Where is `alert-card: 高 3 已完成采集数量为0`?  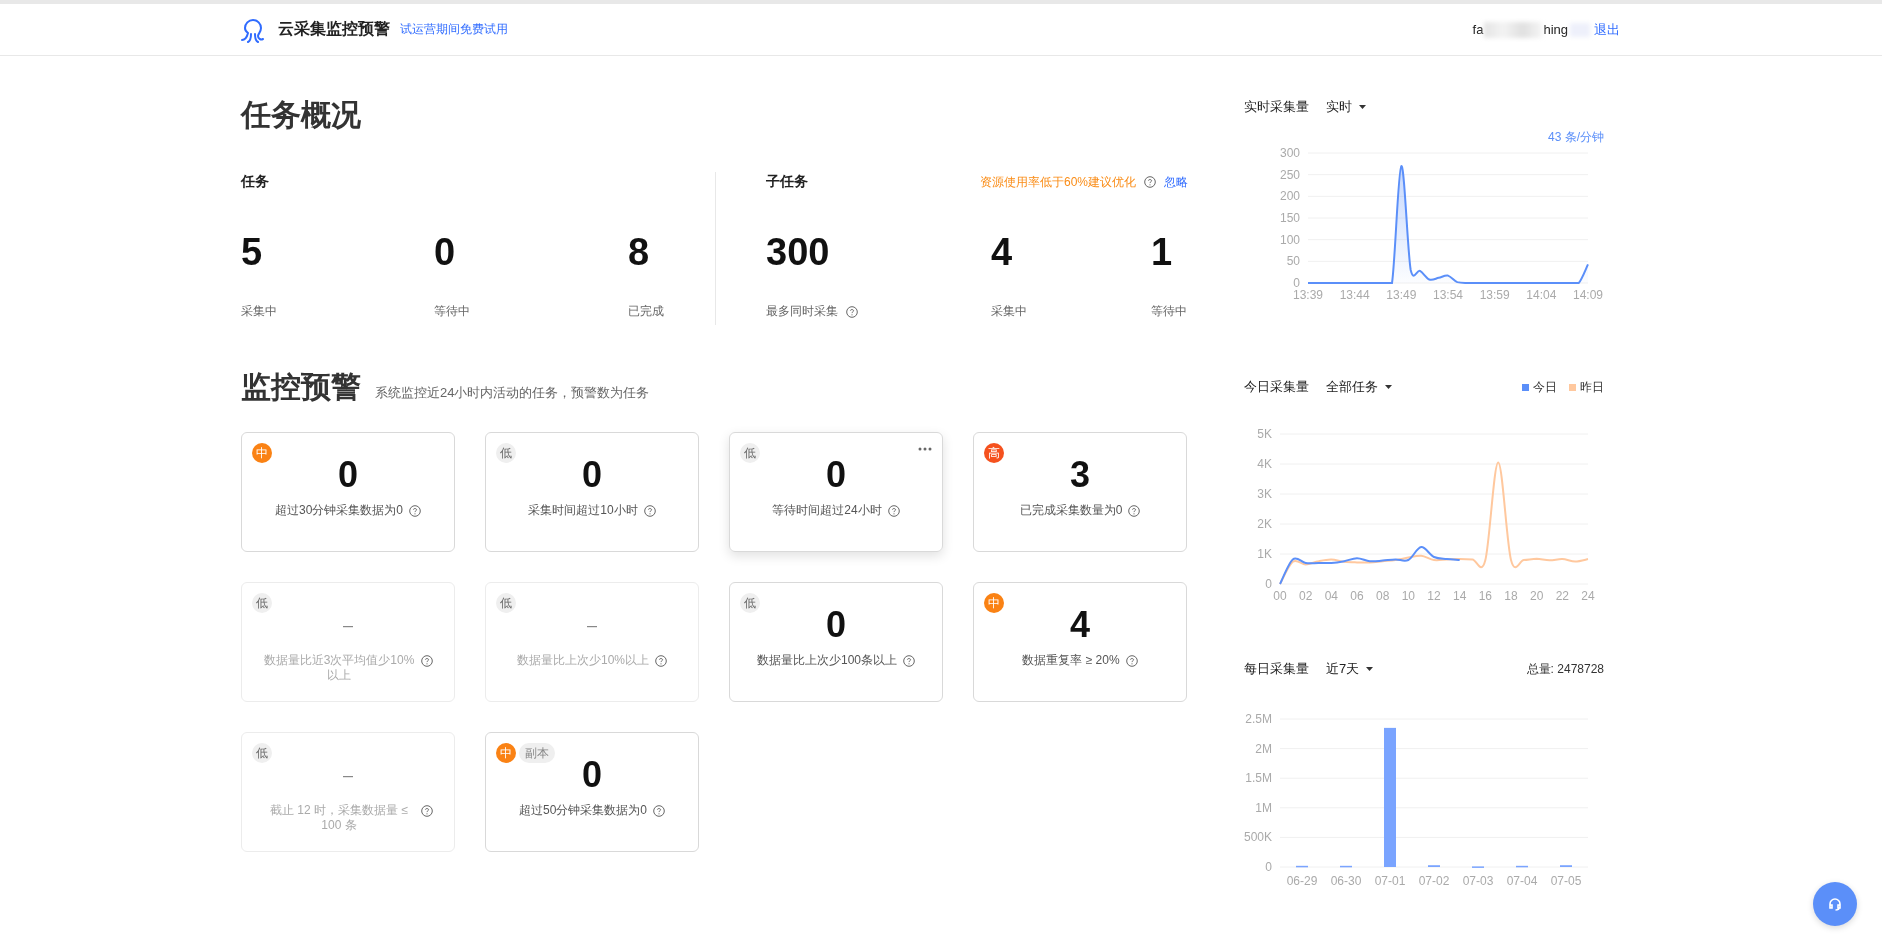
alert-card: 高 3 已完成采集数量为0 is located at coordinates (1080, 492).